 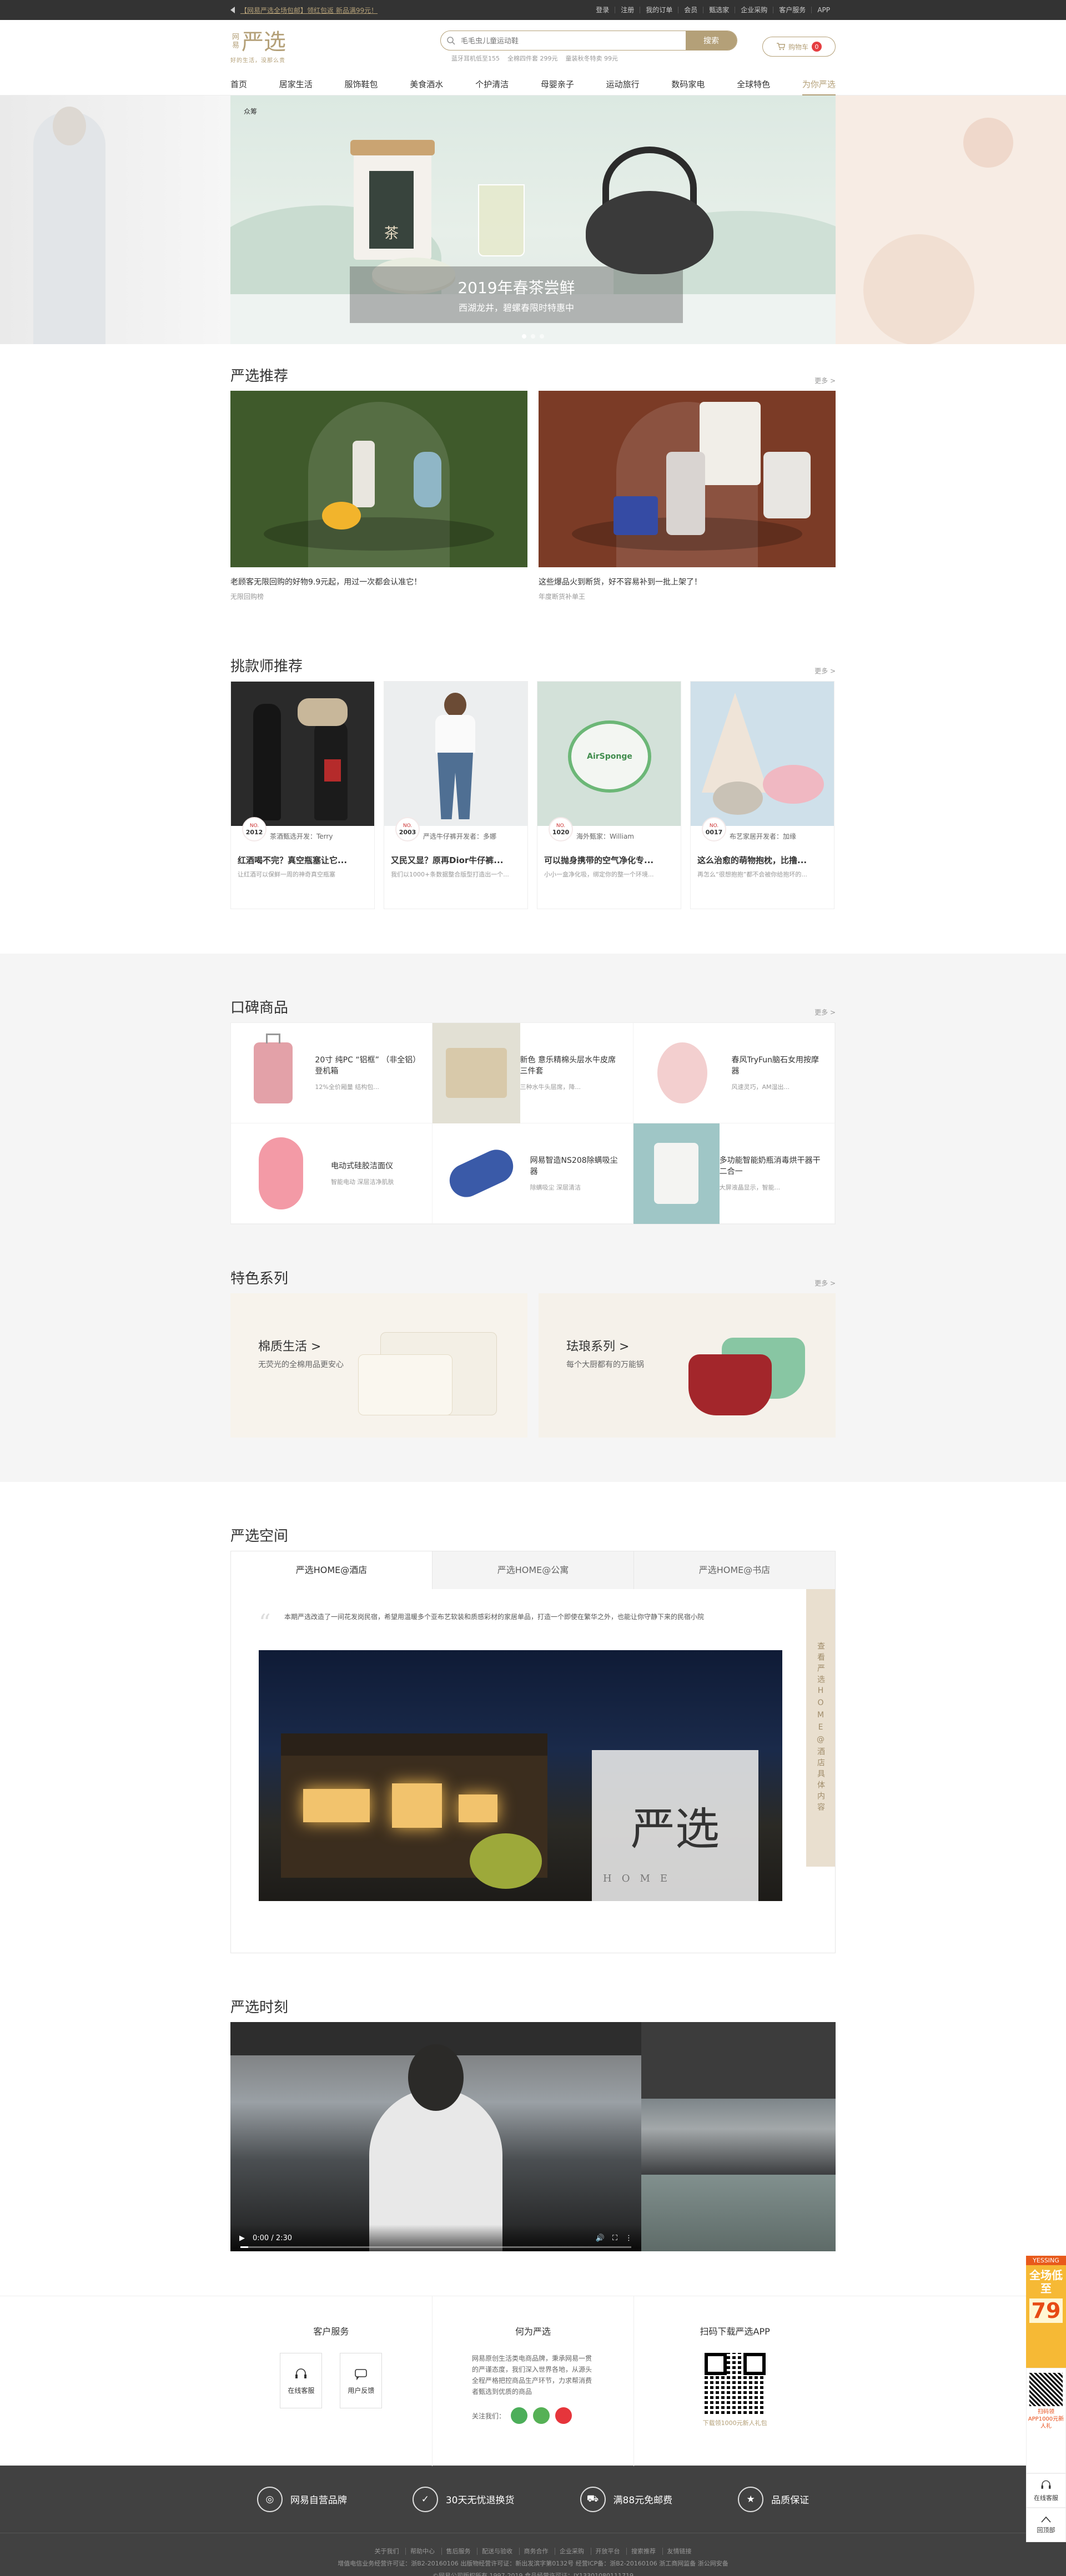 I want to click on side-online-service: 在线客服, so click(x=1046, y=2490).